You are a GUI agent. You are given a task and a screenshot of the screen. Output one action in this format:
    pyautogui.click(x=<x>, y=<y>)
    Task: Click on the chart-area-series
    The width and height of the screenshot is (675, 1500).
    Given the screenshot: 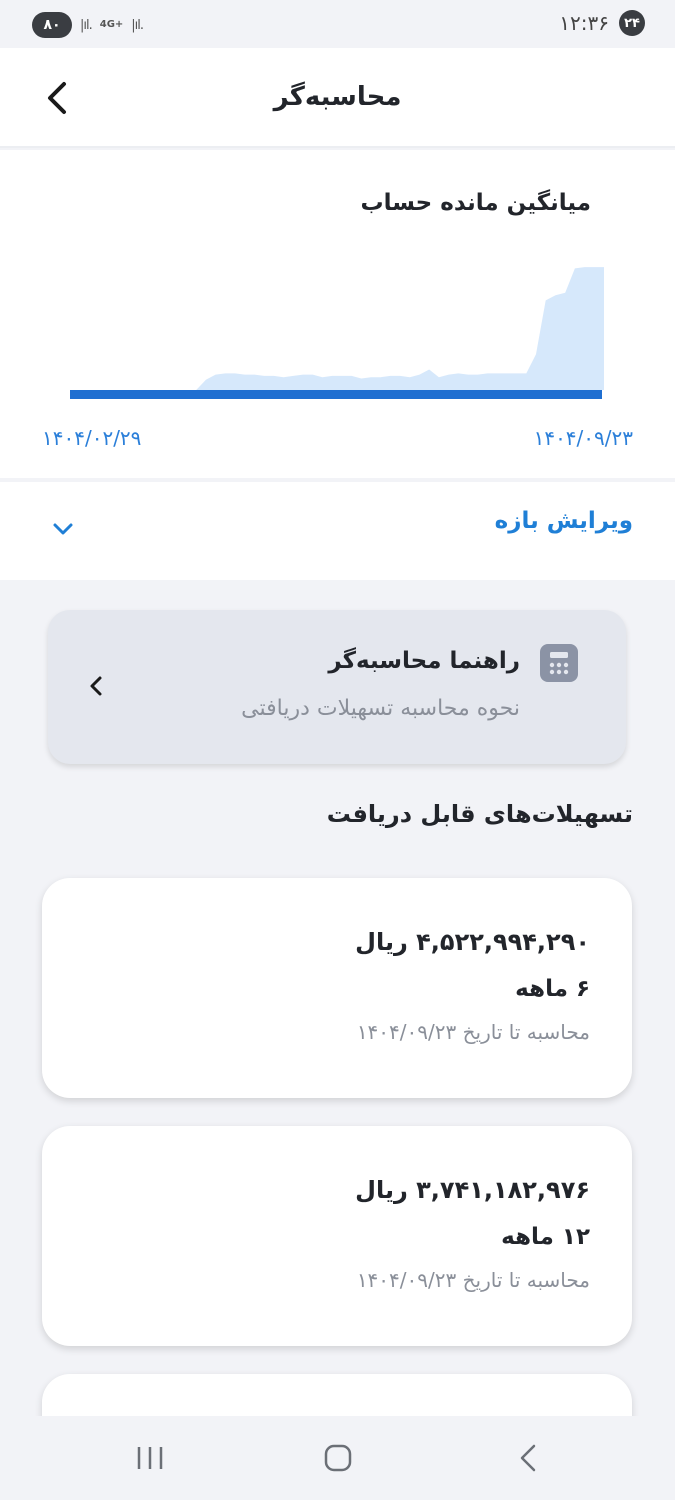 What is the action you would take?
    pyautogui.click(x=337, y=328)
    